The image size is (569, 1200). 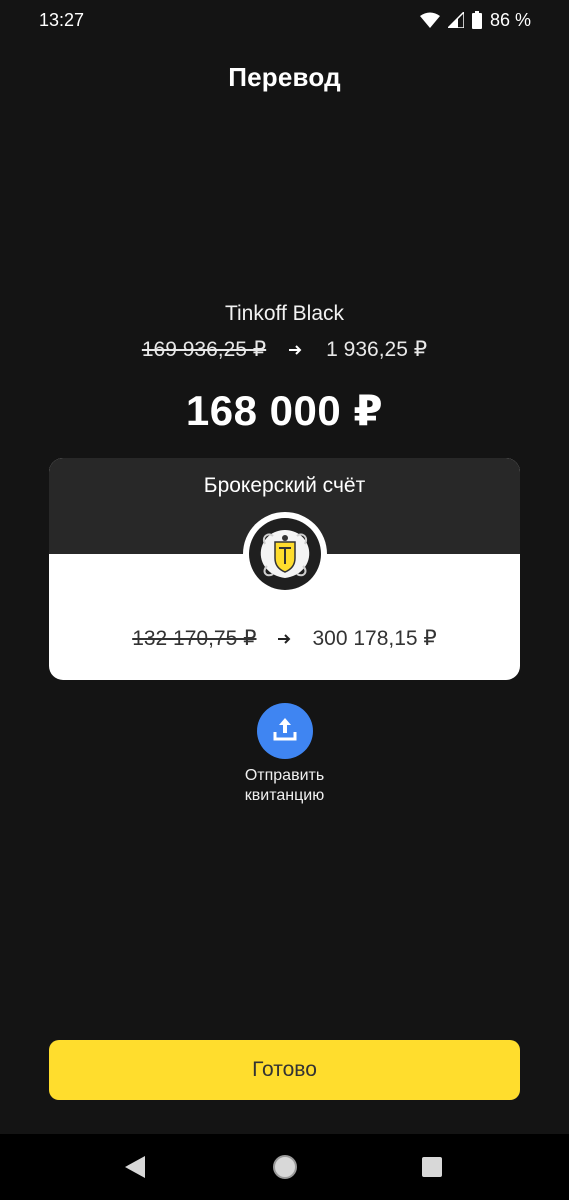 I want to click on upload-icon, so click(x=285, y=731).